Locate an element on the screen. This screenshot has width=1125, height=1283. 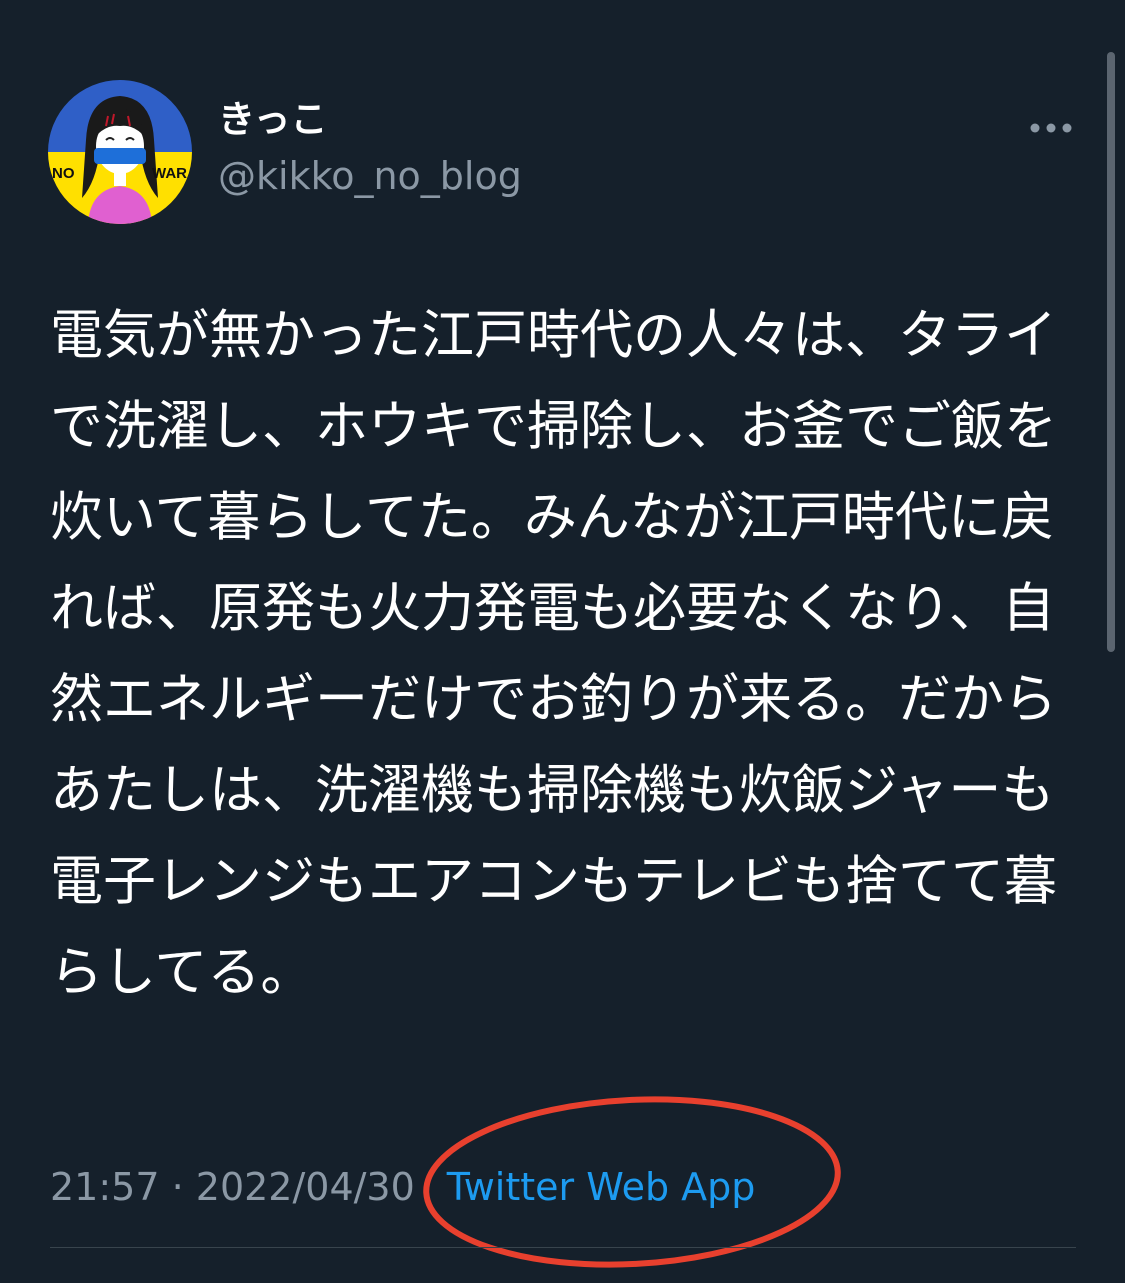
avatar: NO WAR is located at coordinates (120, 152).